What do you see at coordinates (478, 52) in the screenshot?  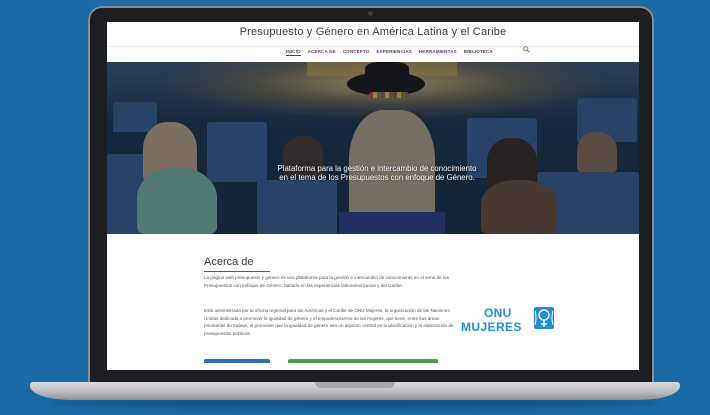 I see `nav-item-biblioteca: BIBLIOTECA` at bounding box center [478, 52].